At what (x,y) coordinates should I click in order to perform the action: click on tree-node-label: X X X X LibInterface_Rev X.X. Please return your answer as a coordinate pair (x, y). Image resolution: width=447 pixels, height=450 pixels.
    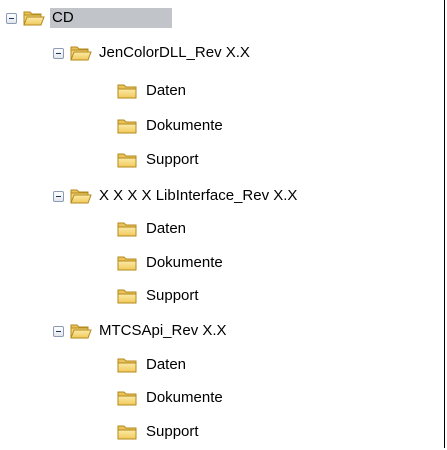
    Looking at the image, I should click on (198, 196).